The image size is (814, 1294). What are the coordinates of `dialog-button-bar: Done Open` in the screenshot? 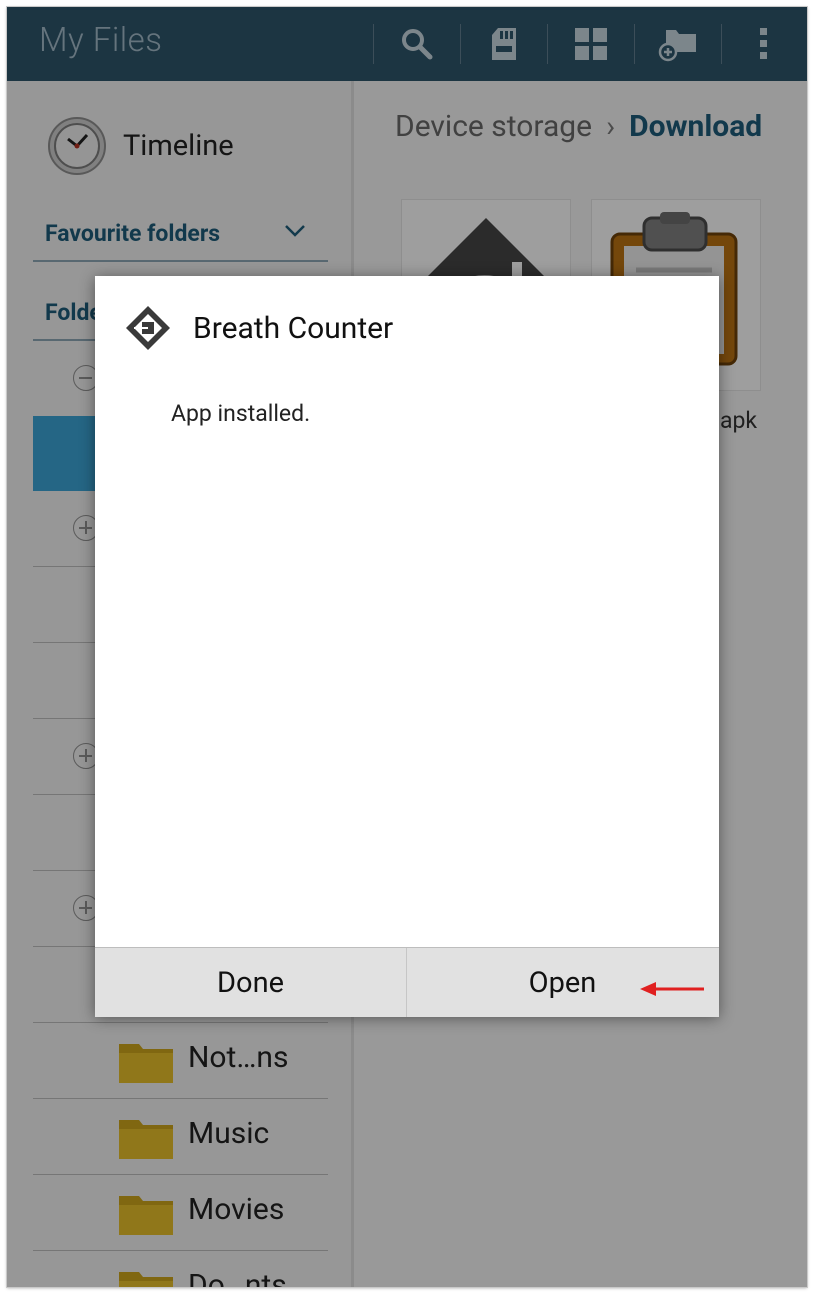 It's located at (407, 982).